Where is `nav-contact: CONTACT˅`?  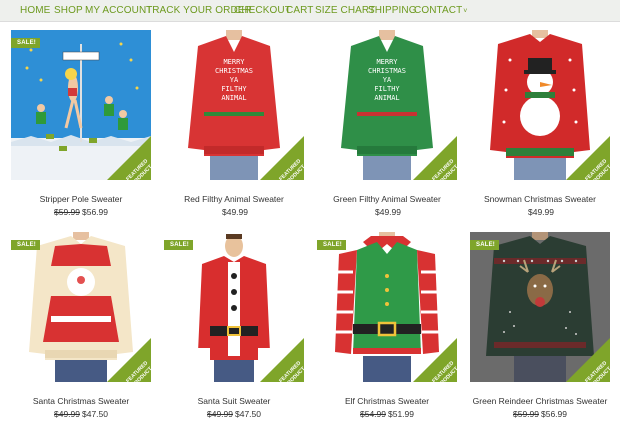 nav-contact: CONTACT˅ is located at coordinates (441, 10).